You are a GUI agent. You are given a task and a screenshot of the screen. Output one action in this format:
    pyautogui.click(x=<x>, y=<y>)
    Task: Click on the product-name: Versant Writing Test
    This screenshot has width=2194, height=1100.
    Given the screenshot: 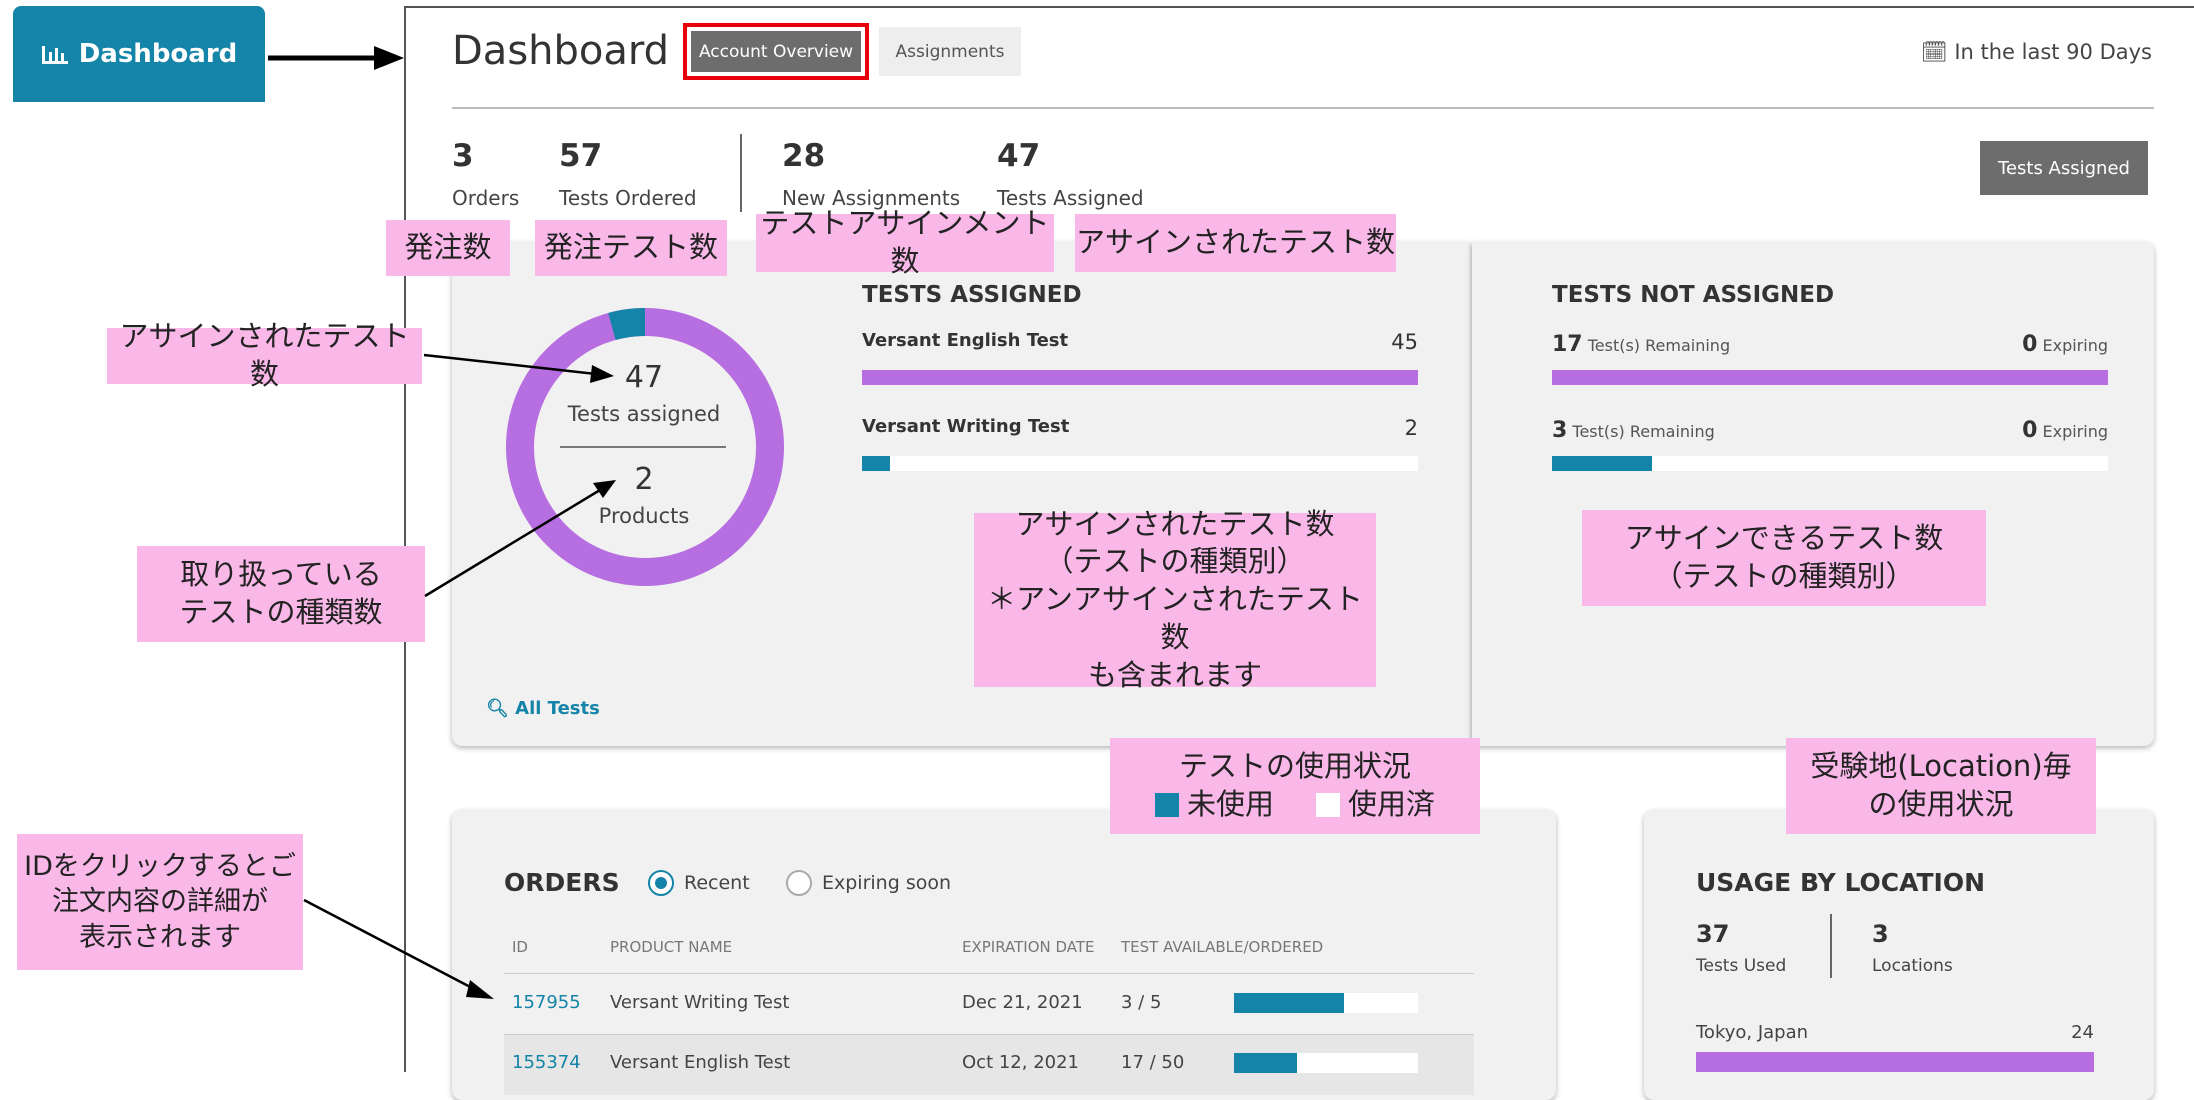 What is the action you would take?
    pyautogui.click(x=700, y=1002)
    